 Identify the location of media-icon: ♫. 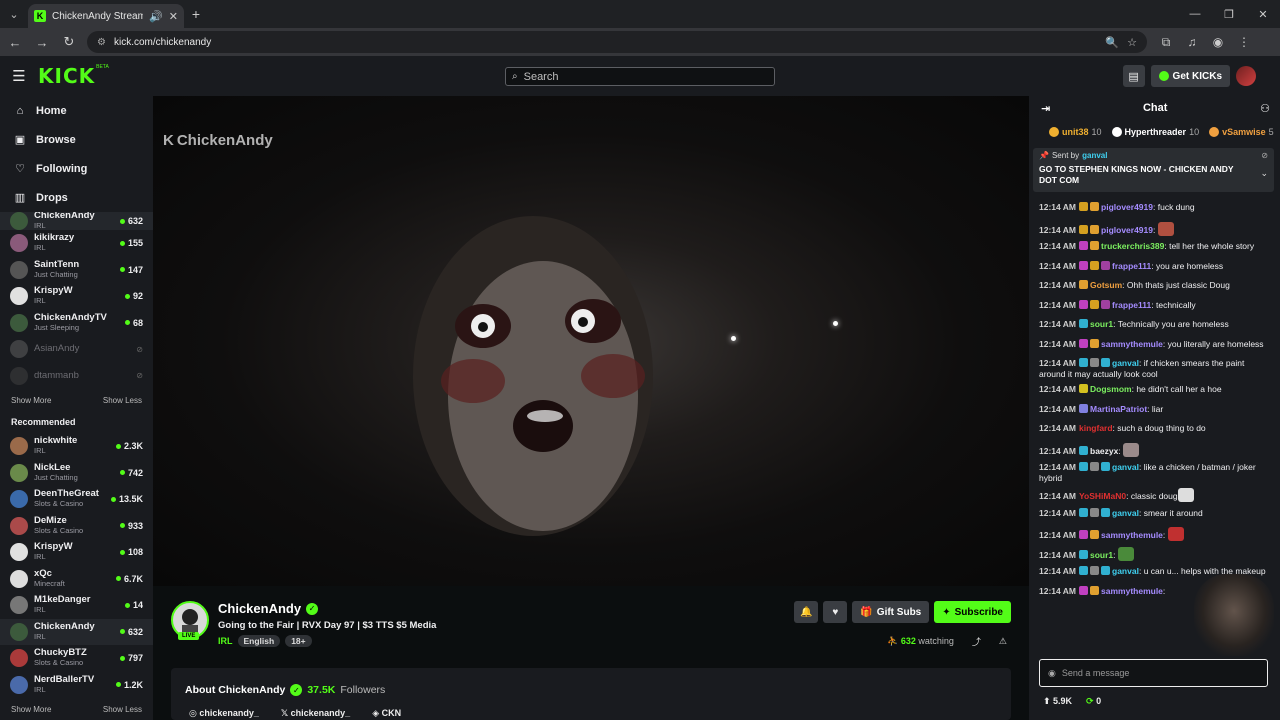
(1192, 42).